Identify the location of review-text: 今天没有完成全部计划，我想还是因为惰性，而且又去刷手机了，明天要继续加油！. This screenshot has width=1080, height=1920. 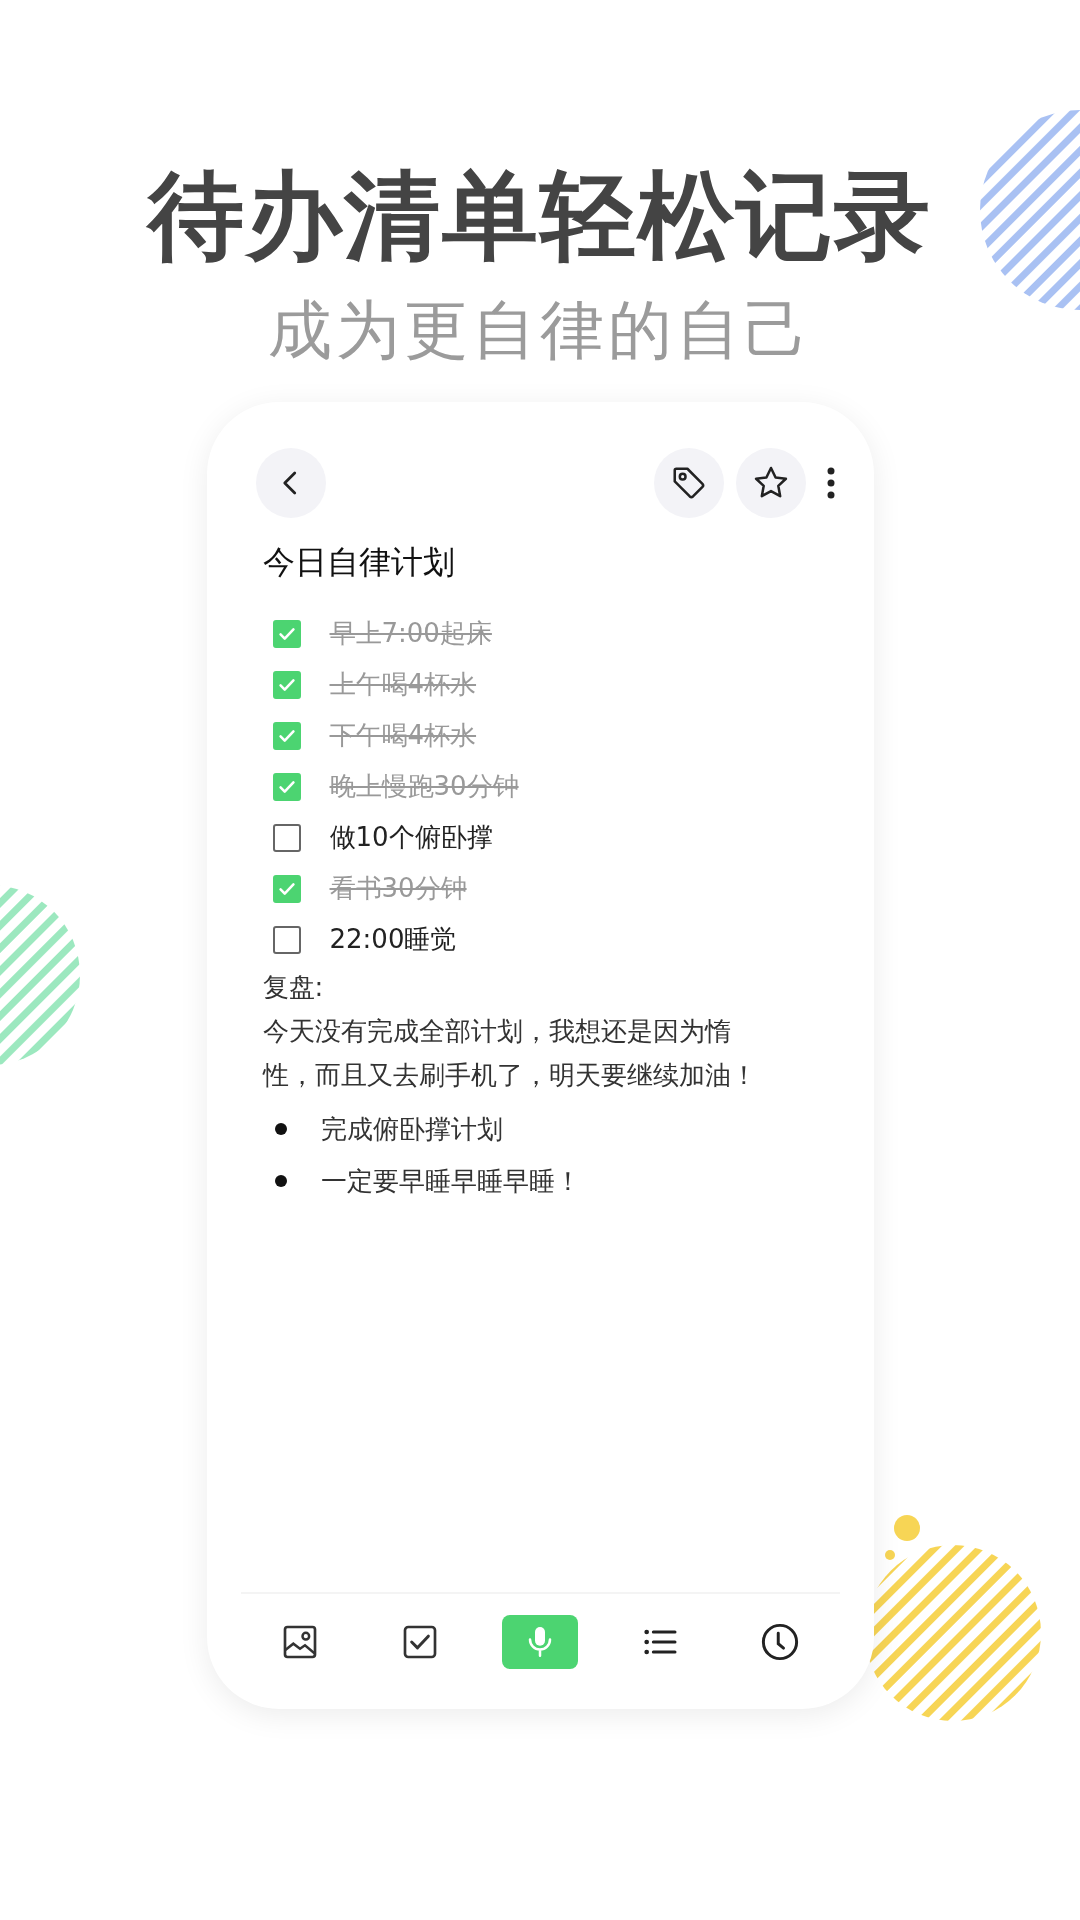
(510, 1053).